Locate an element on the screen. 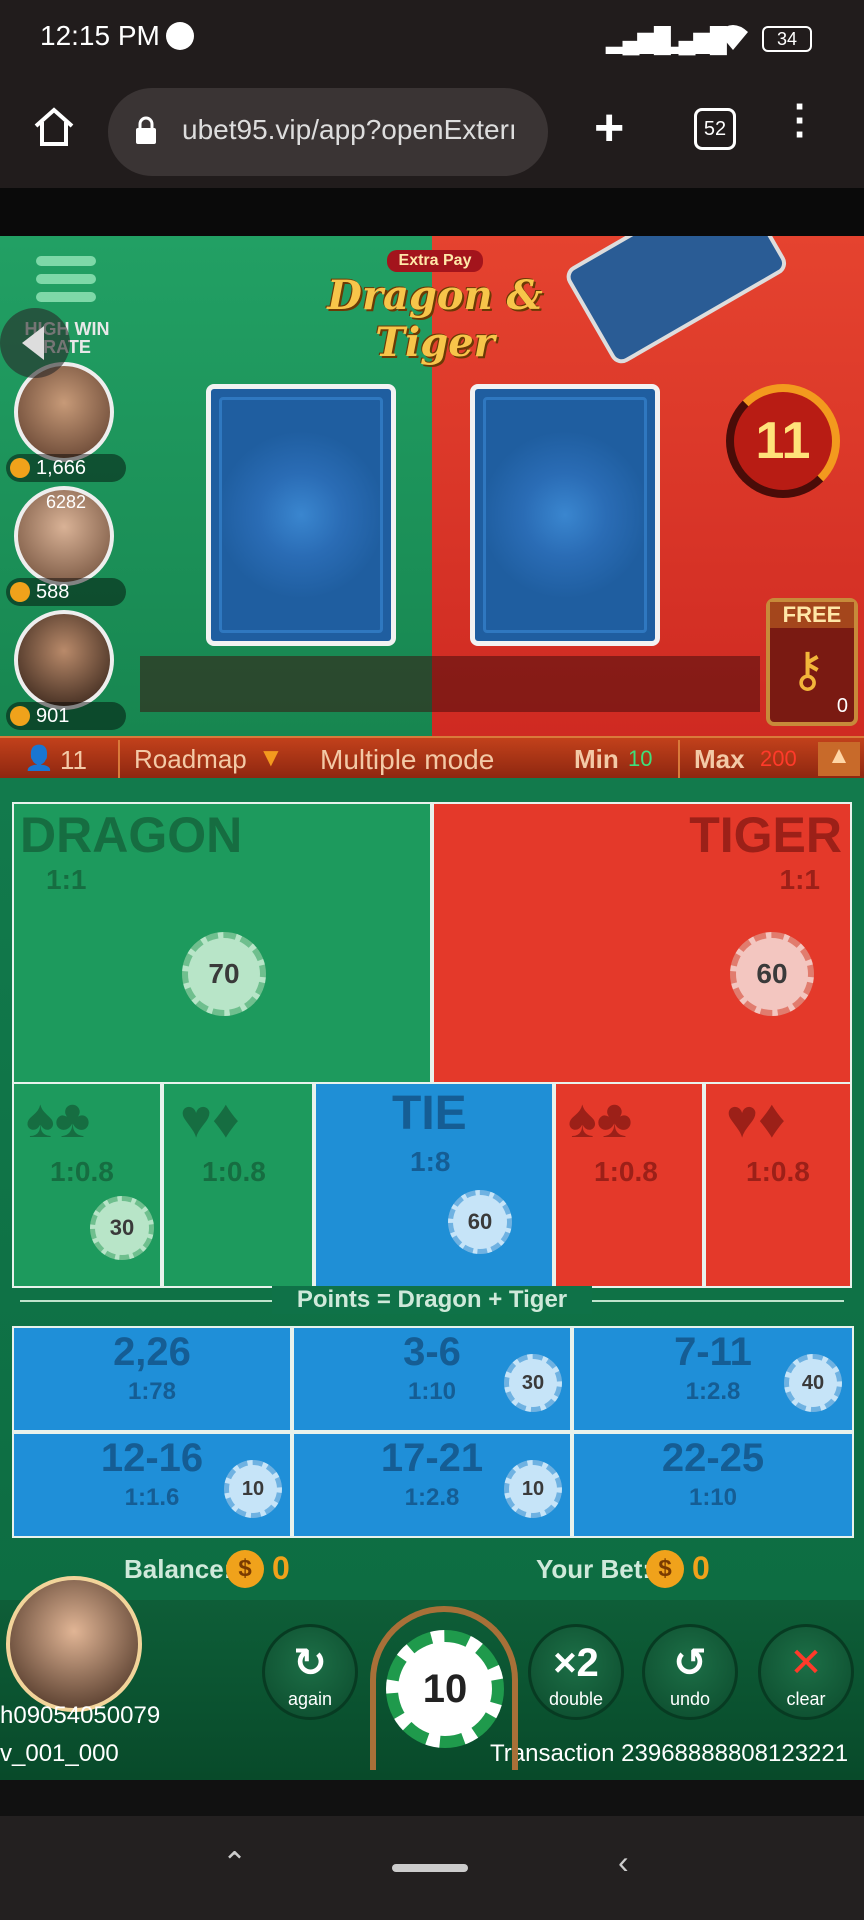 Image resolution: width=864 pixels, height=1920 pixels. close-icon: ✕ is located at coordinates (806, 1663).